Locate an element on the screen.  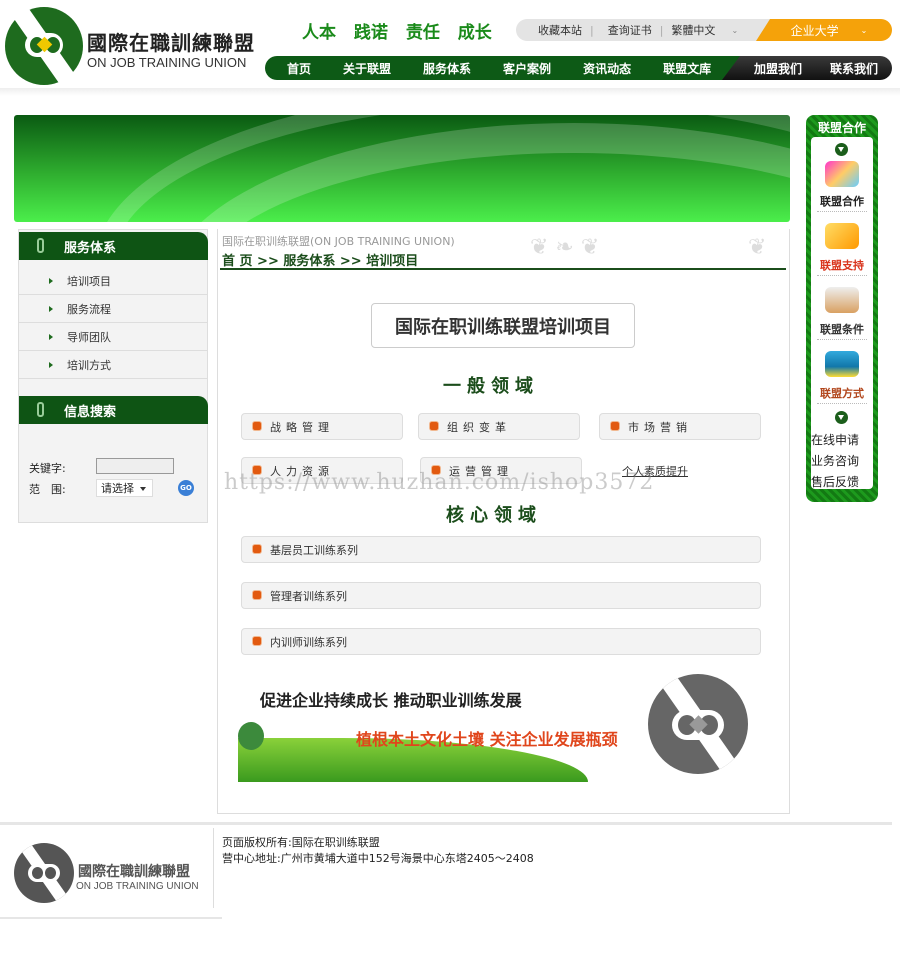
watermark-text: https://www.huzhan.com/ishop3572 is located at coordinates (439, 482).